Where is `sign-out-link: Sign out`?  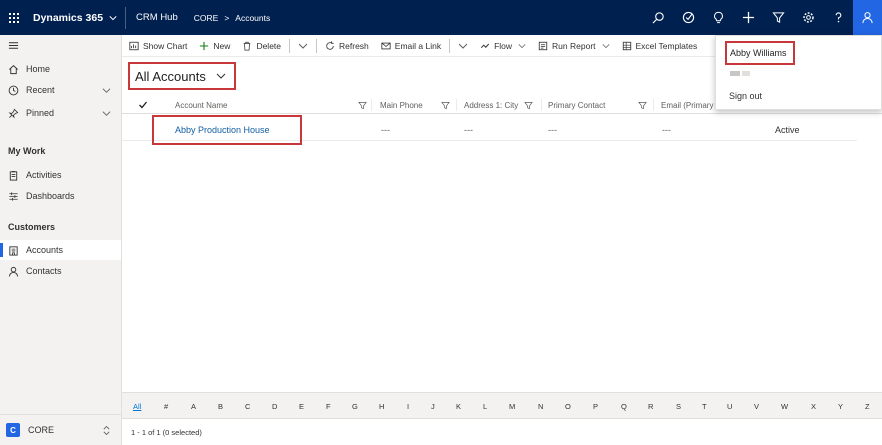 sign-out-link: Sign out is located at coordinates (745, 96).